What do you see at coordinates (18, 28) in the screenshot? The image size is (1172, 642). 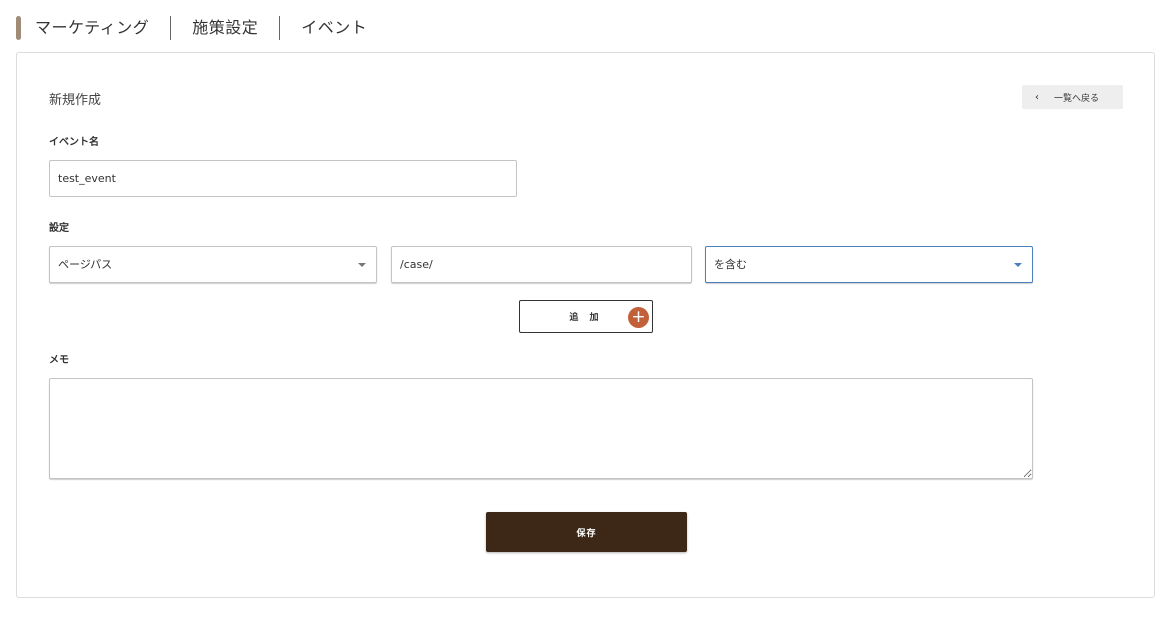 I see `breadcrumb-accent-bar` at bounding box center [18, 28].